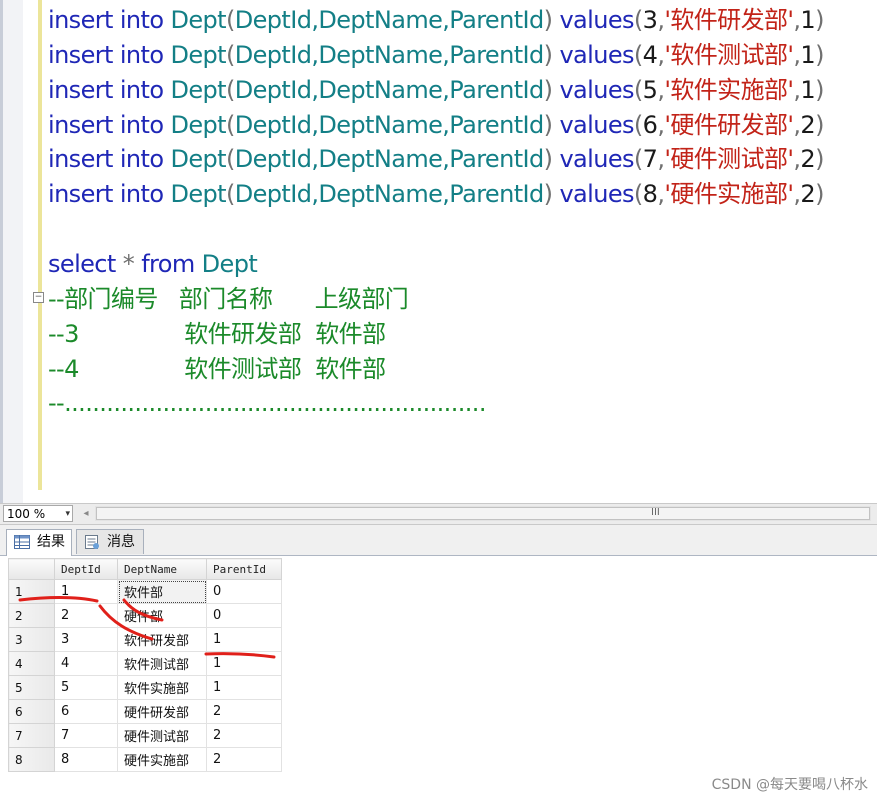  Describe the element at coordinates (86, 711) in the screenshot. I see `cell-deptid: 6` at that location.